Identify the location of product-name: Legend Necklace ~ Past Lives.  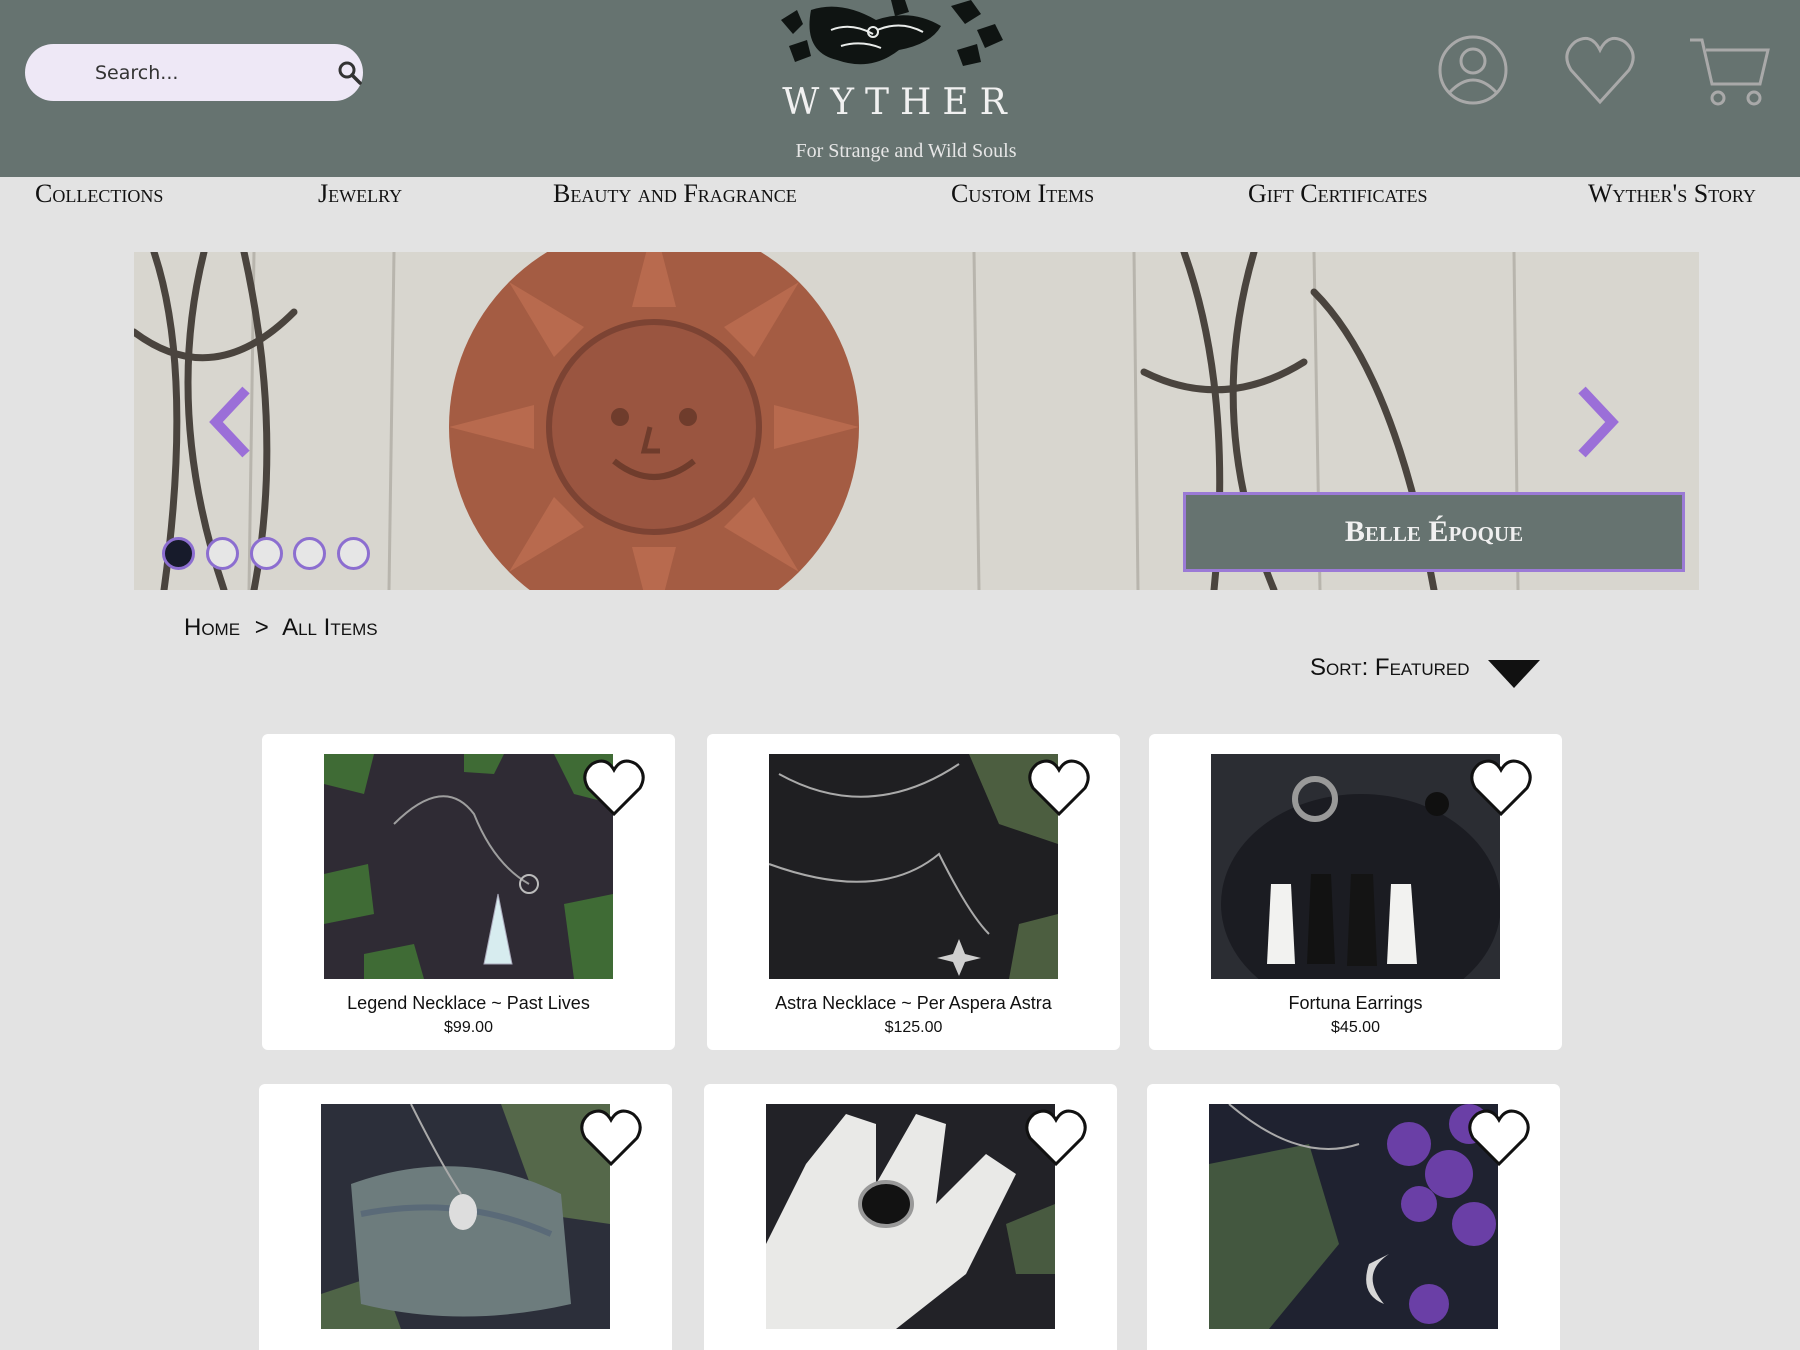
(468, 1003).